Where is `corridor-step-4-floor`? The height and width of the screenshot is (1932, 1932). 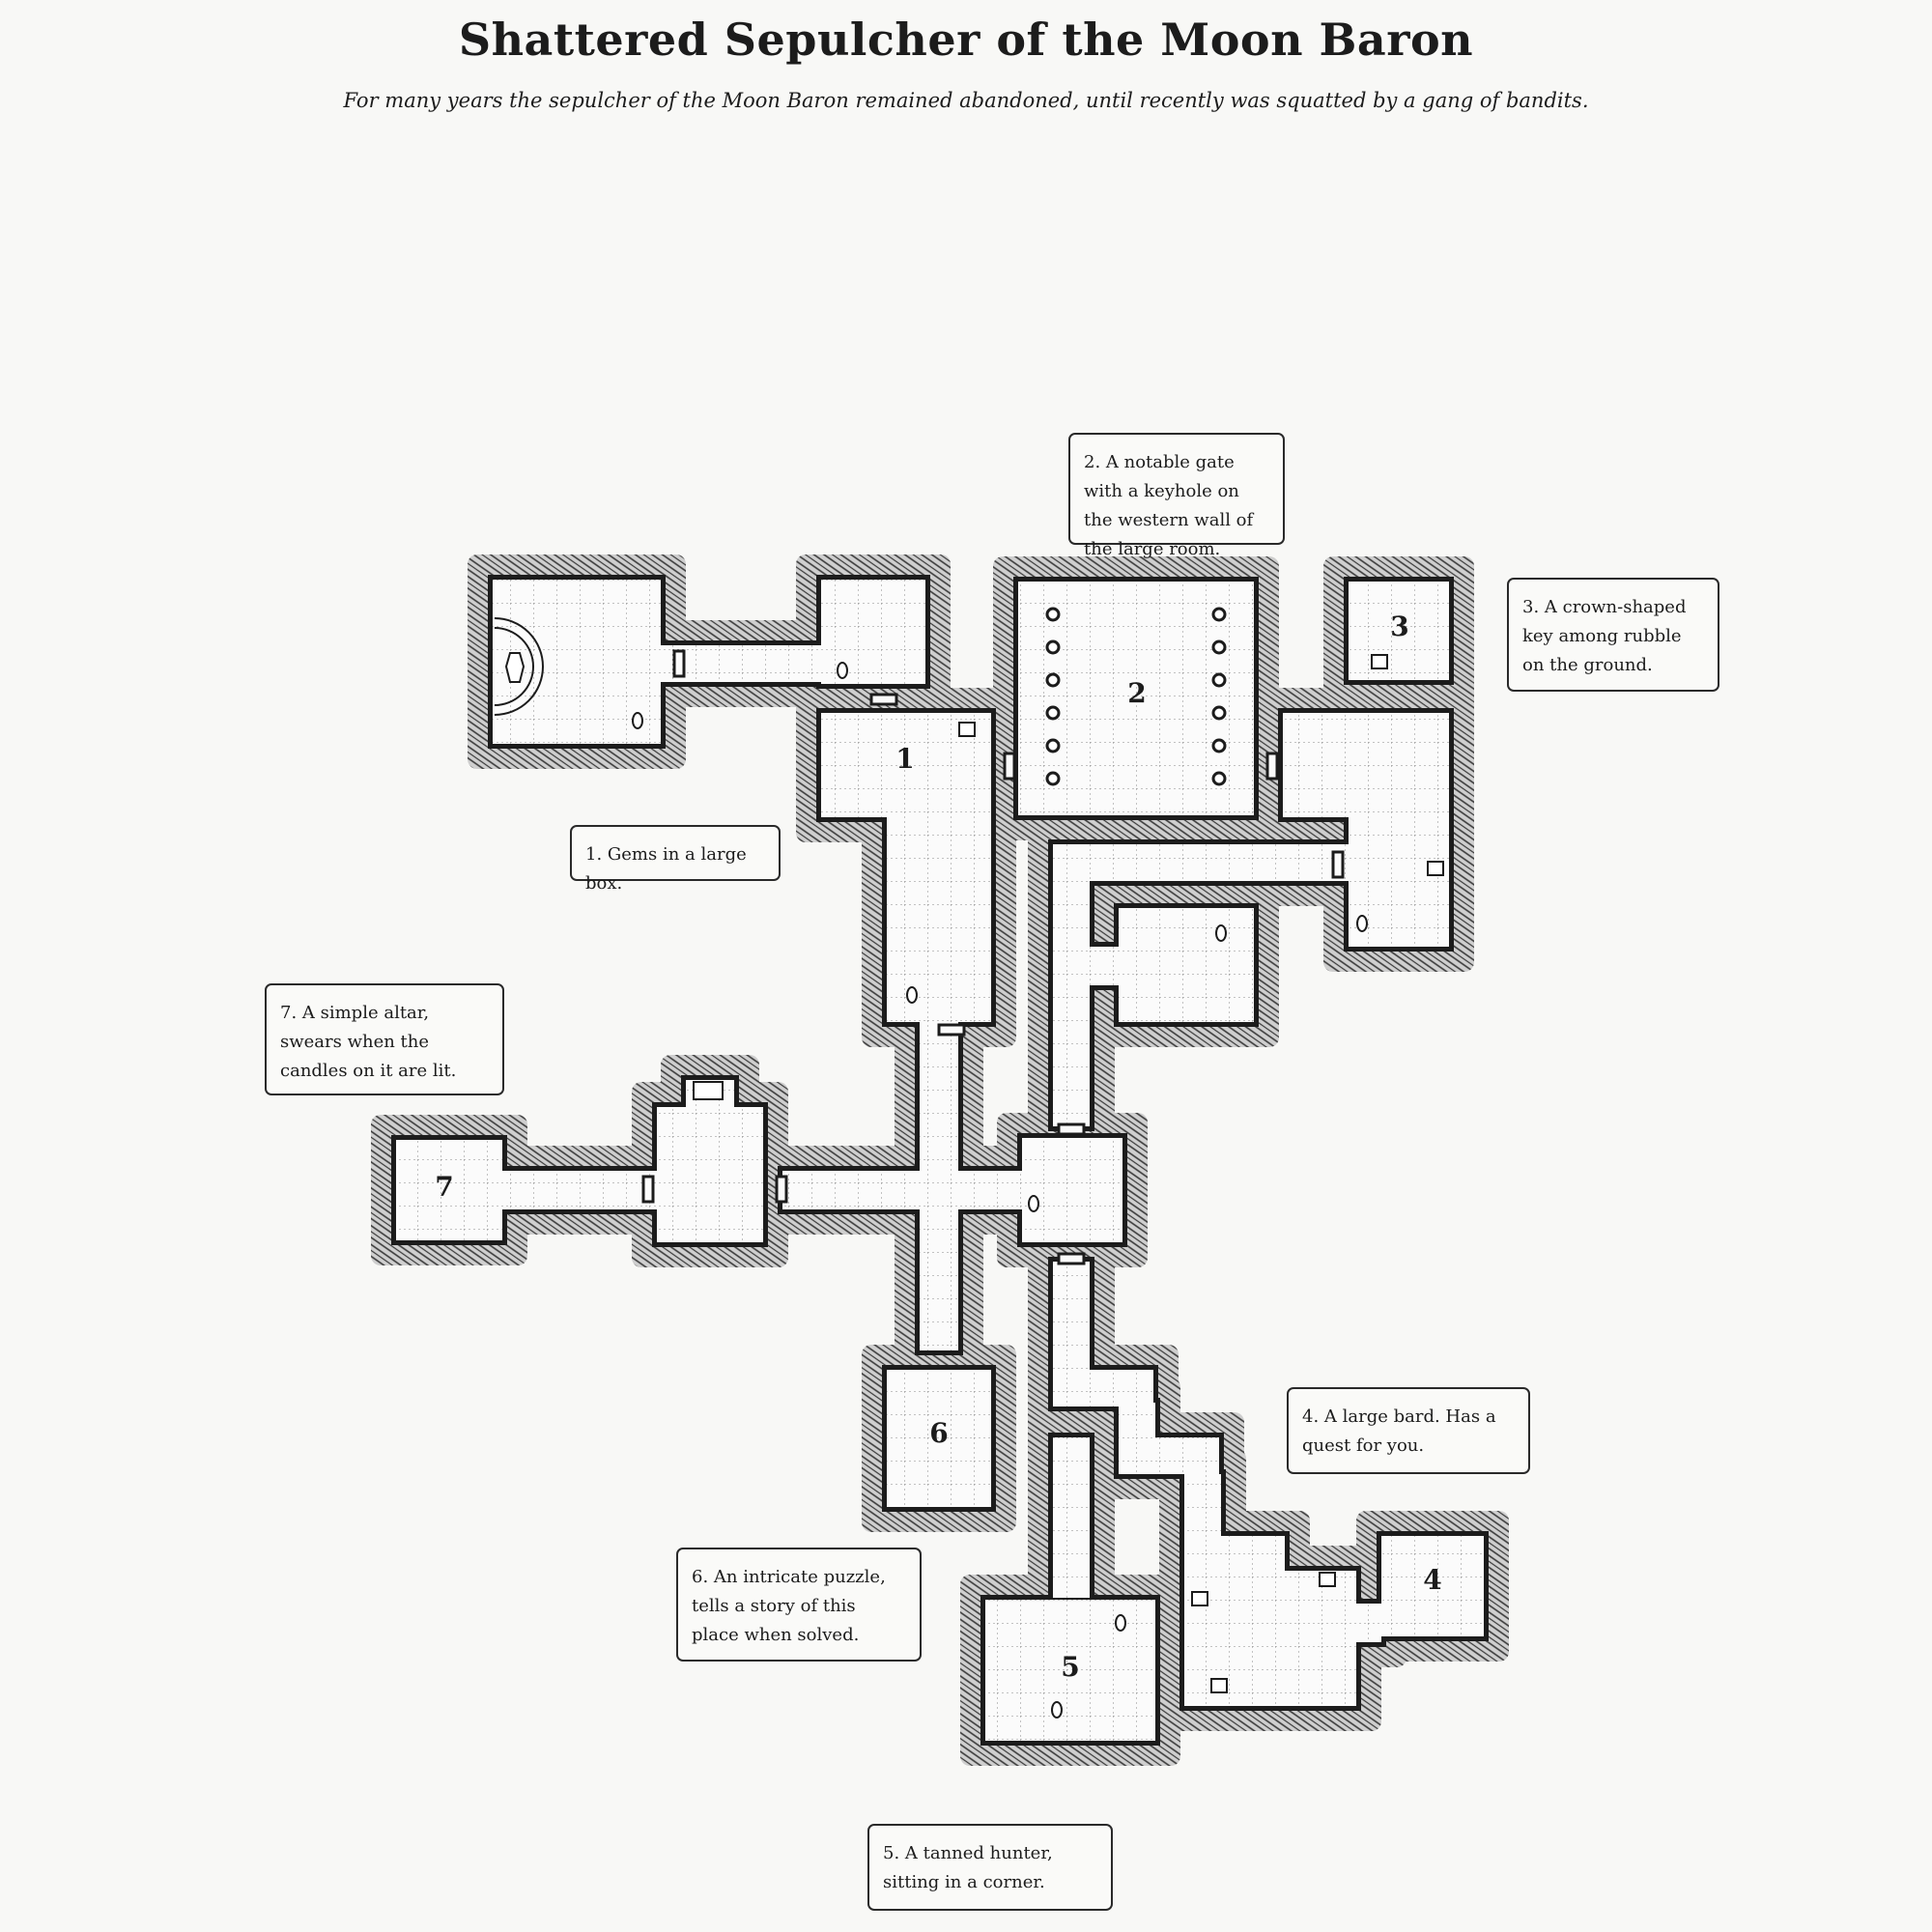
corridor-step-4-floor is located at coordinates (1234, 1554).